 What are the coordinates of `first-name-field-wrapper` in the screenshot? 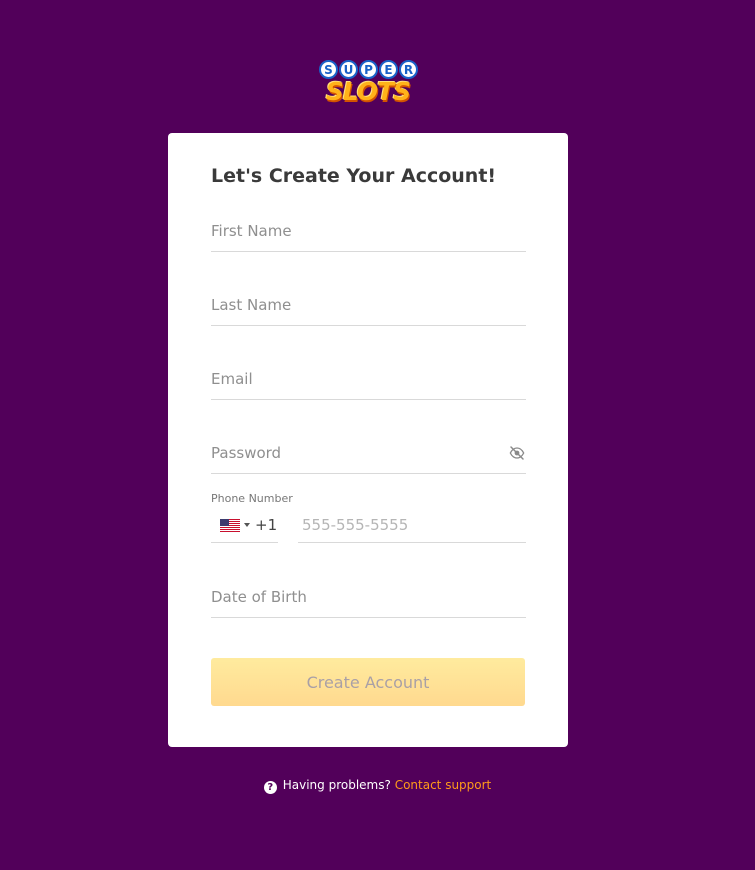 It's located at (368, 231).